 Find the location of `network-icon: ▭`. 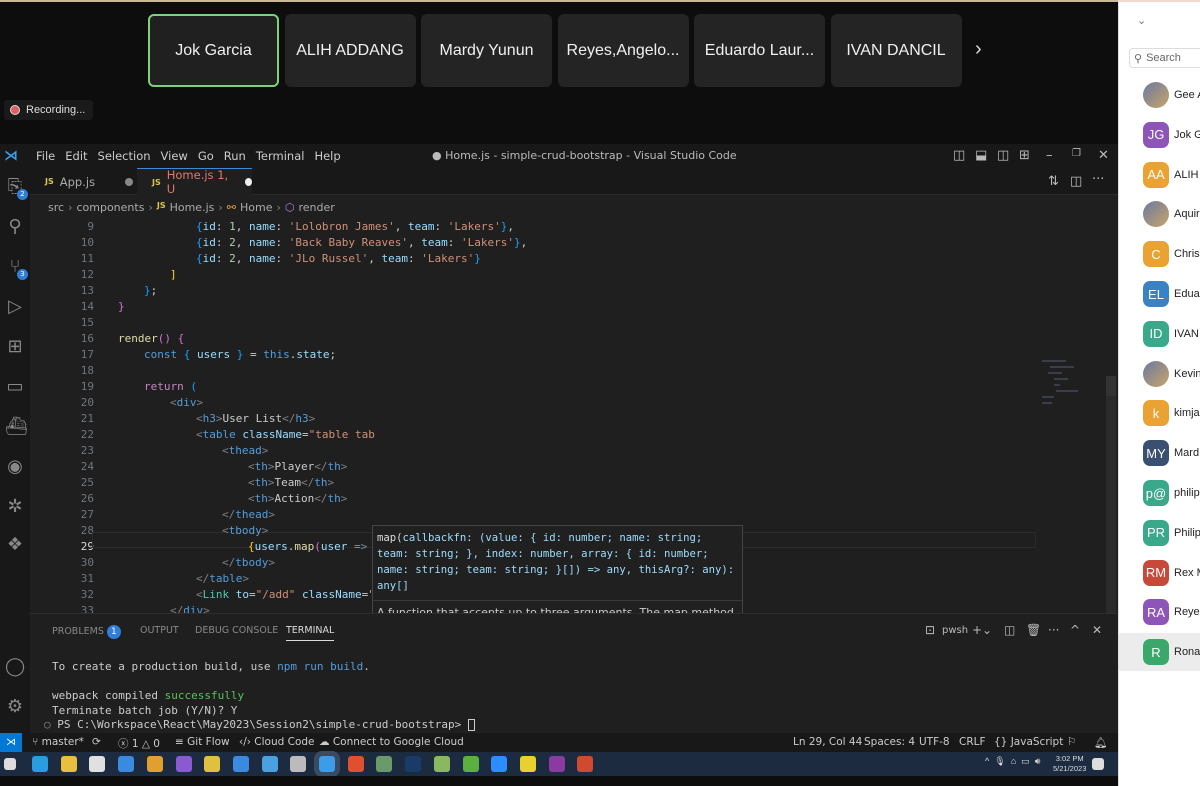

network-icon: ▭ is located at coordinates (1025, 761).